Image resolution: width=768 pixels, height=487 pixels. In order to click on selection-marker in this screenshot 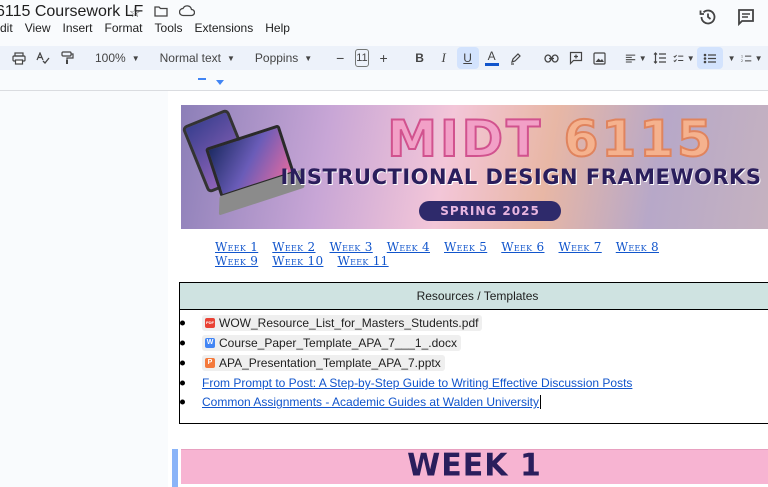, I will do `click(175, 468)`.